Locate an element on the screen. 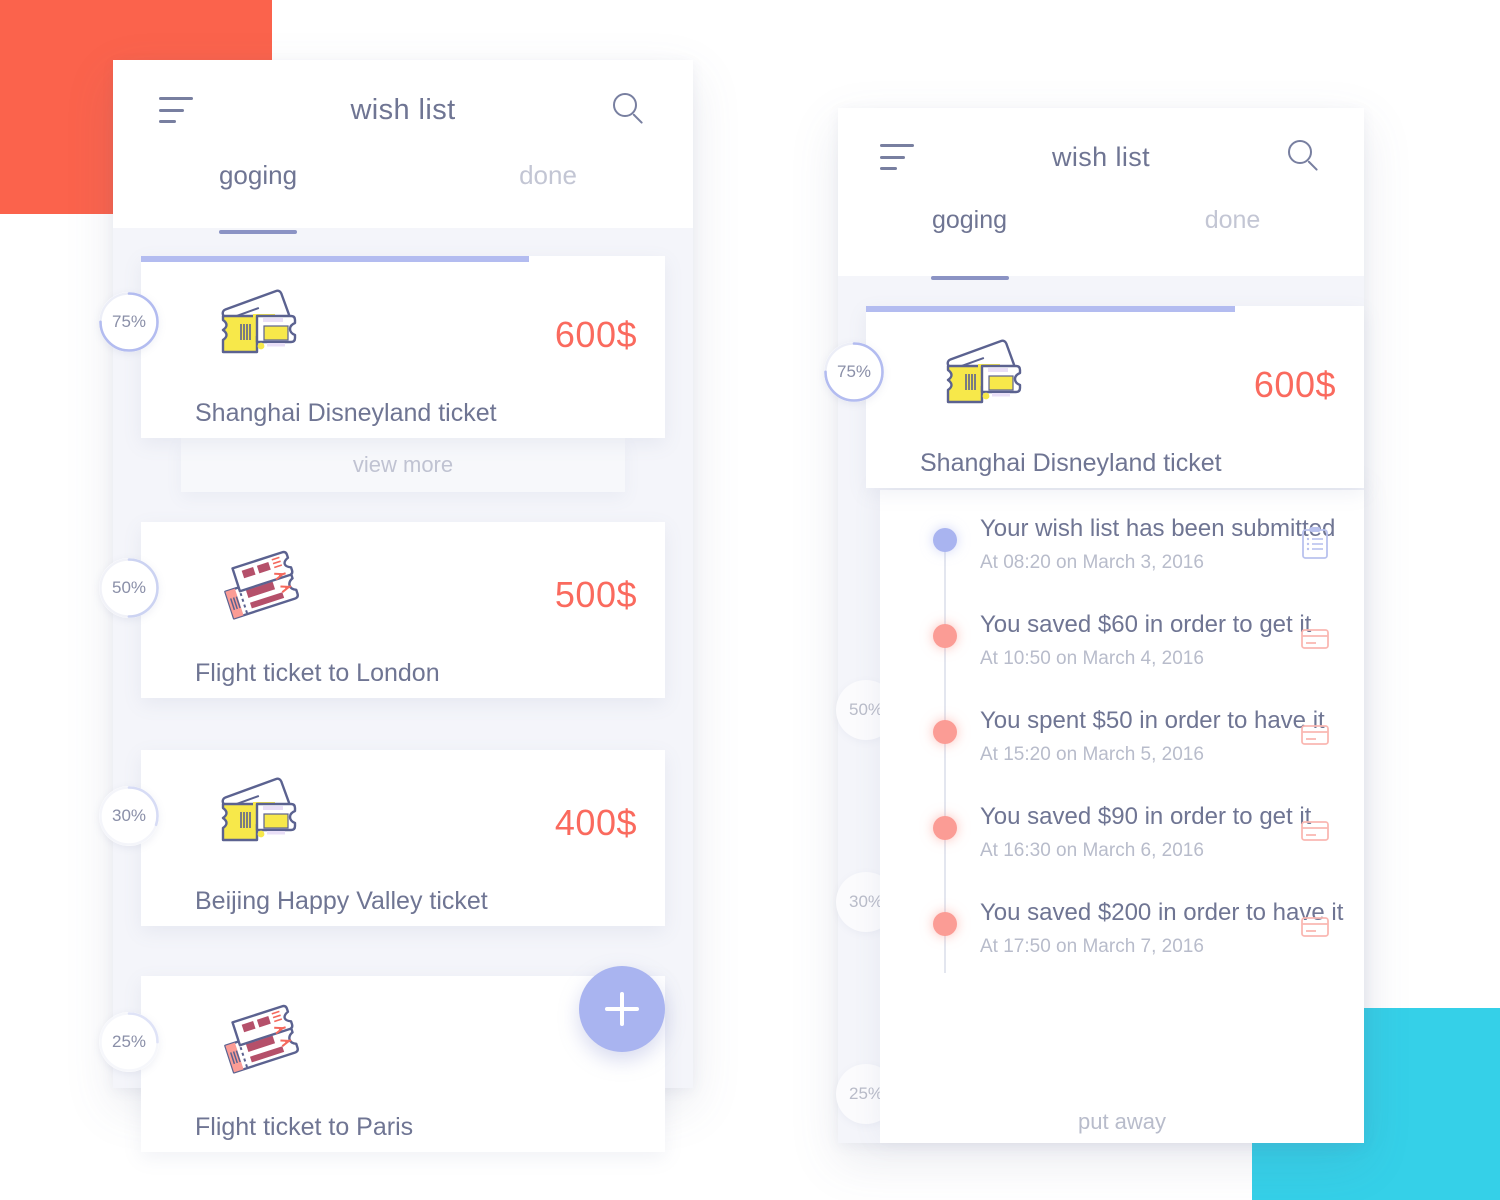 Image resolution: width=1500 pixels, height=1200 pixels. wish-card: 500$ Flight ticket to London is located at coordinates (403, 610).